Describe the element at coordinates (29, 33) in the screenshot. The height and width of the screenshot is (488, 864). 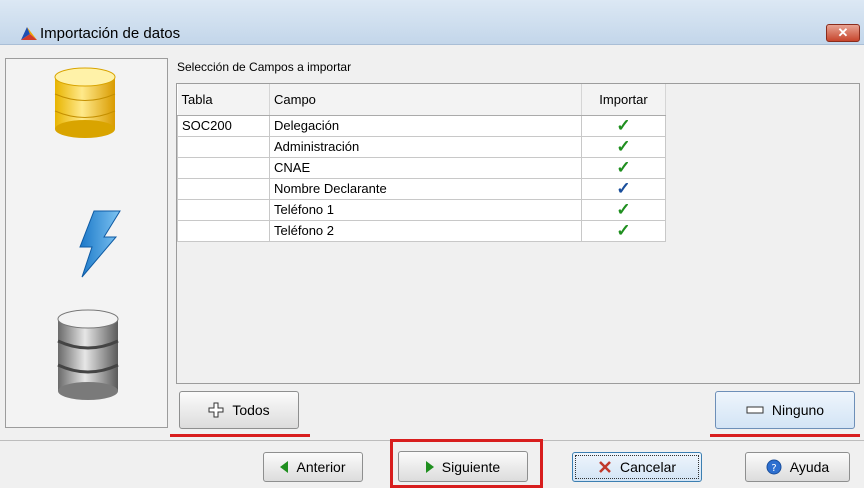
I see `app-logo-icon` at that location.